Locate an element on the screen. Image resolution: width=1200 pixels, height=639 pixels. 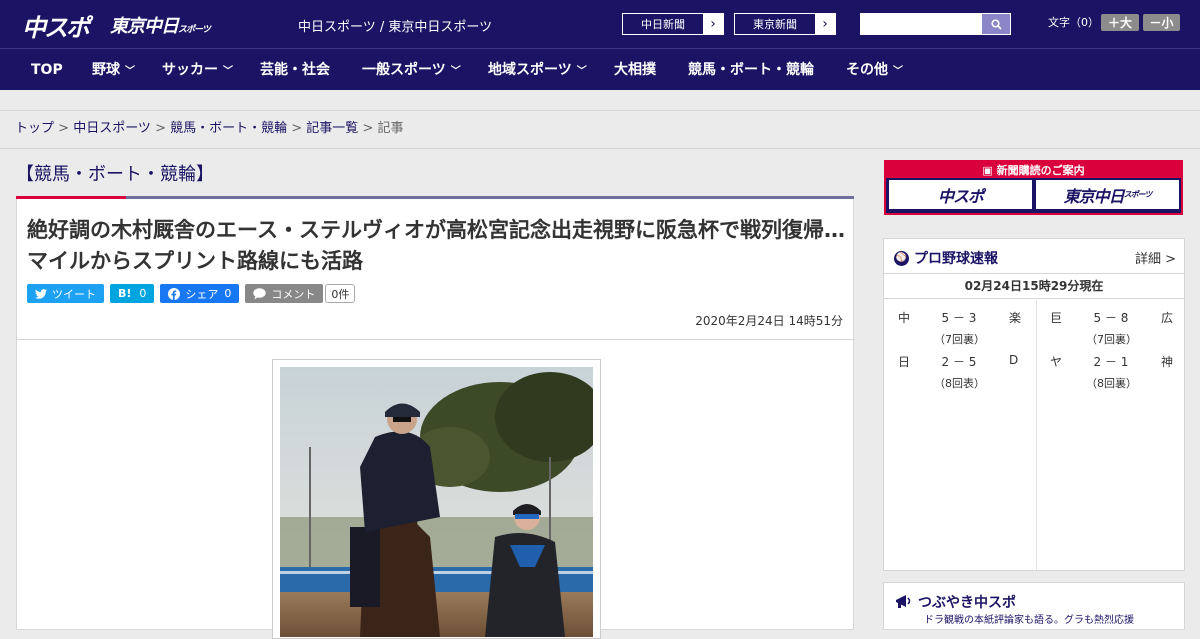
baseball-icon: ⚾ is located at coordinates (901, 258).